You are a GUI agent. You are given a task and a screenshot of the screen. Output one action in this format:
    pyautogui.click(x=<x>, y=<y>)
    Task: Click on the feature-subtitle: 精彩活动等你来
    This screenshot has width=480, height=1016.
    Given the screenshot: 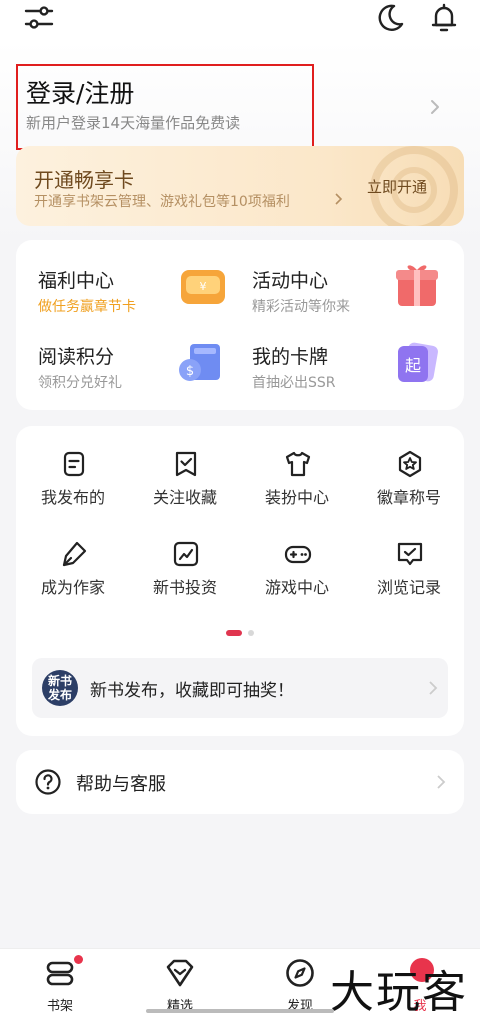 What is the action you would take?
    pyautogui.click(x=301, y=307)
    